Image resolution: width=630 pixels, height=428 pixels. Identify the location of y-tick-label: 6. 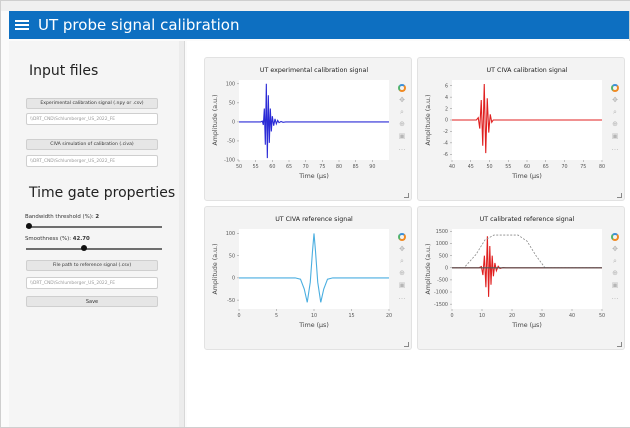
(446, 86).